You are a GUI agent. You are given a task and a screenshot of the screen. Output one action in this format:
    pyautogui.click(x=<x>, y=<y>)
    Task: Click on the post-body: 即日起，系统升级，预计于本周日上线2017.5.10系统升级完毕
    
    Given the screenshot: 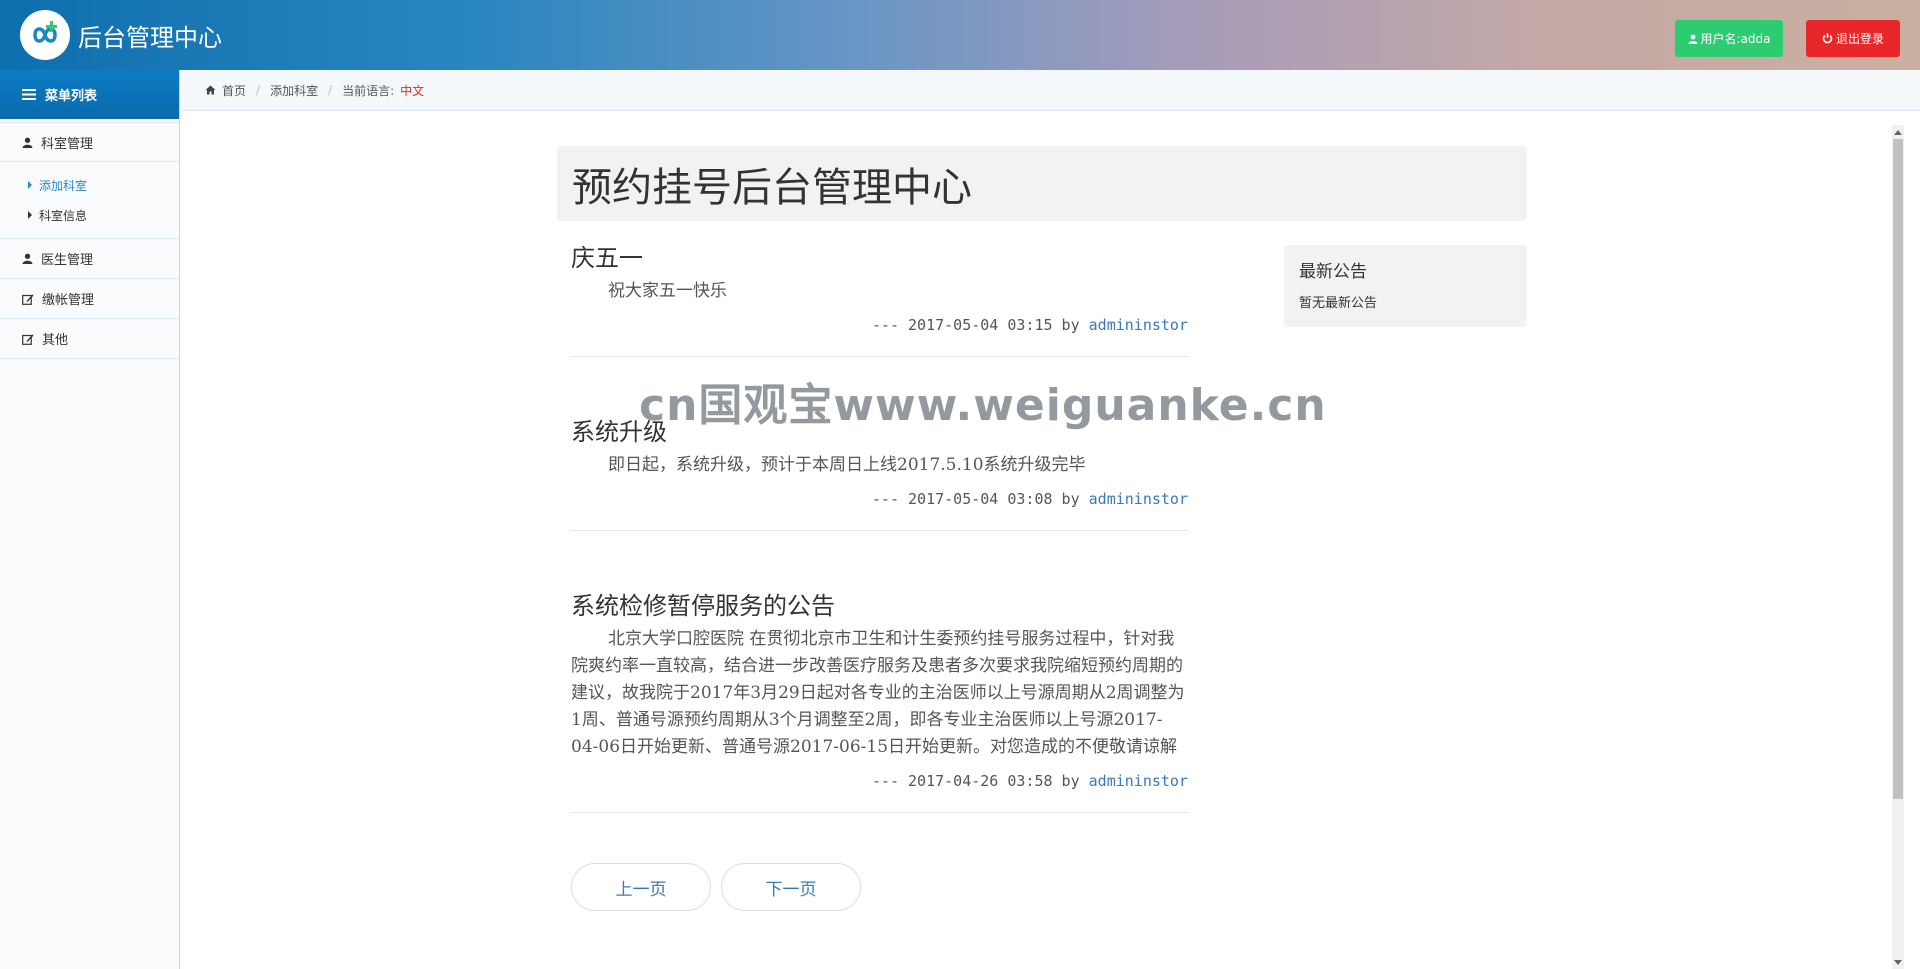 What is the action you would take?
    pyautogui.click(x=847, y=465)
    